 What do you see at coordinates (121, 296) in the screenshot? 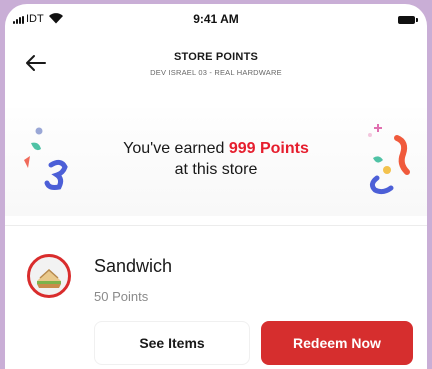
I see `reward-points: 50 Points` at bounding box center [121, 296].